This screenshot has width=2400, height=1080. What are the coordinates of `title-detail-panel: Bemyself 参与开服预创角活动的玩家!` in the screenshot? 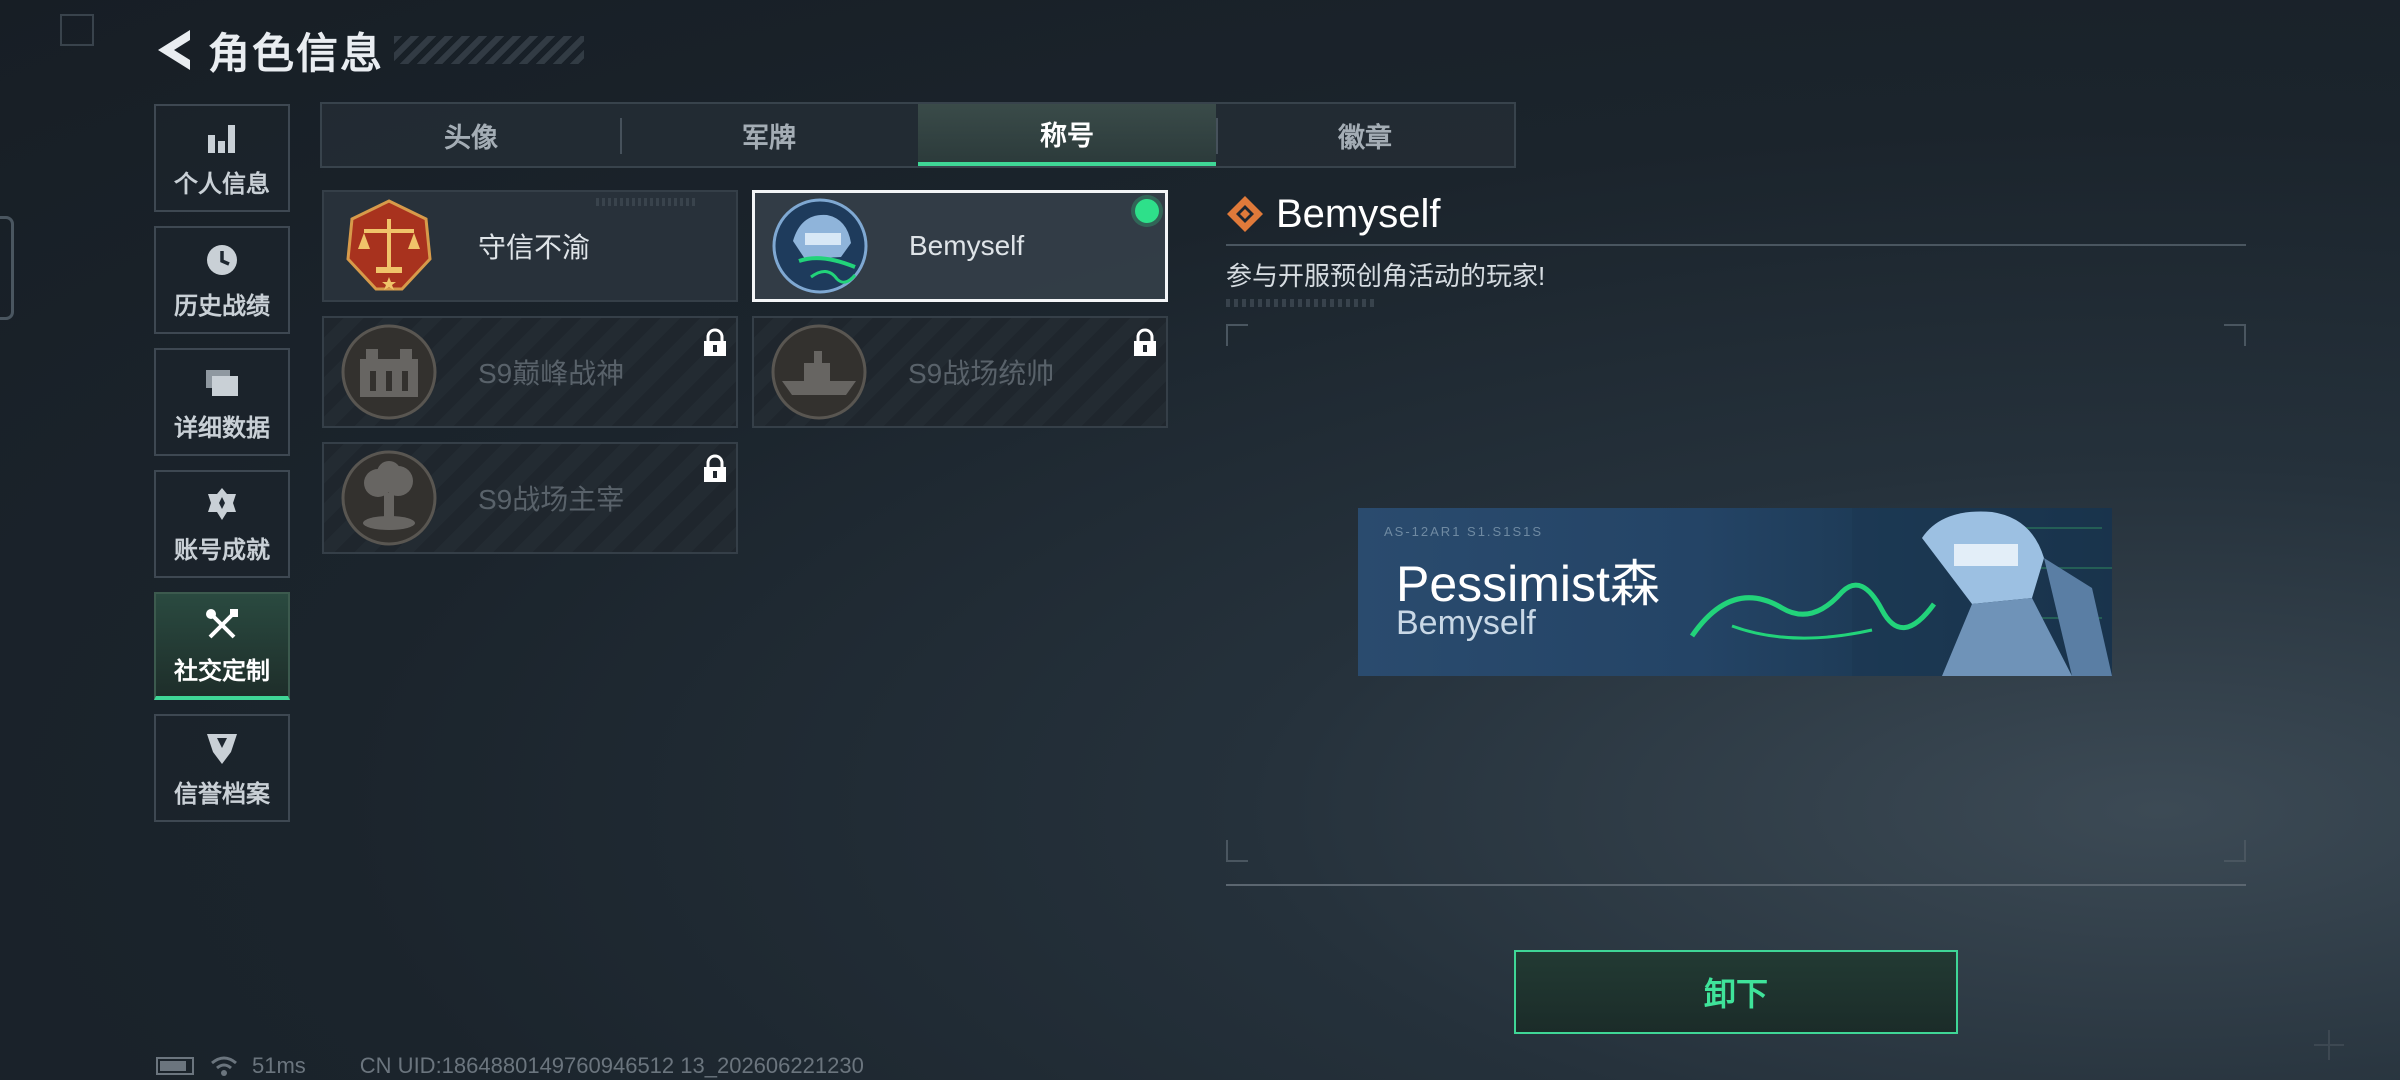 It's located at (1736, 247).